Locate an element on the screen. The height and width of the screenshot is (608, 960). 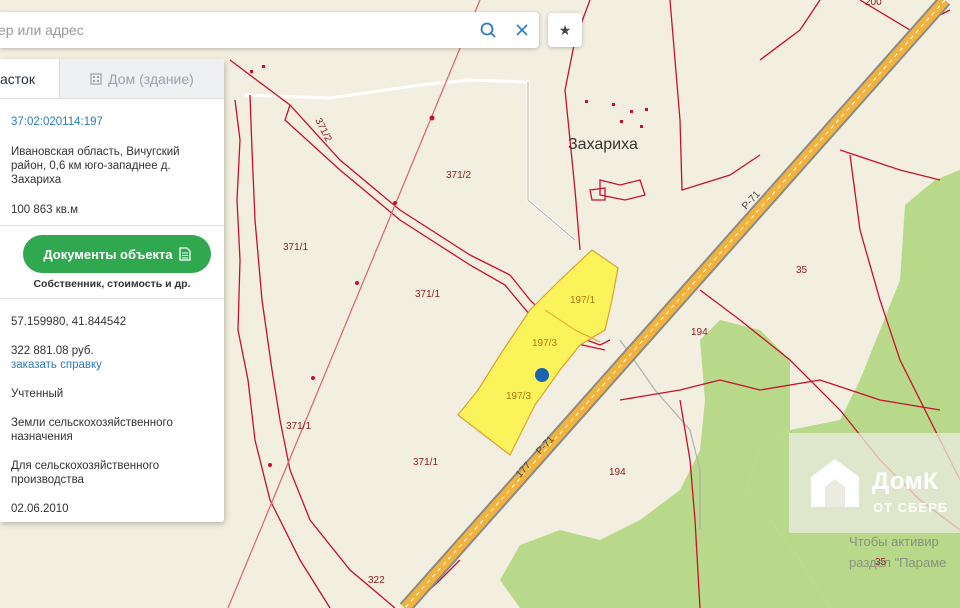
documents-button-label: Документы объекта is located at coordinates (108, 254).